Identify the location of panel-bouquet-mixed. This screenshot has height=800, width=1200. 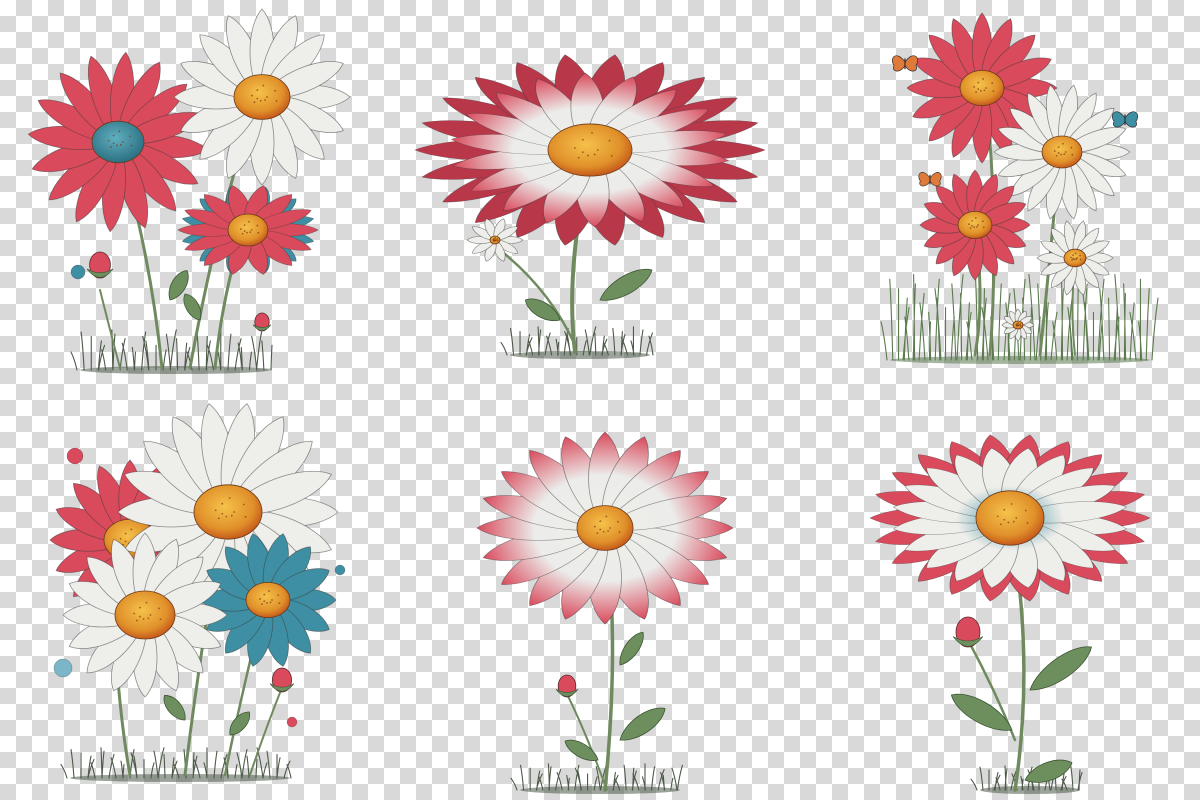
(197, 592).